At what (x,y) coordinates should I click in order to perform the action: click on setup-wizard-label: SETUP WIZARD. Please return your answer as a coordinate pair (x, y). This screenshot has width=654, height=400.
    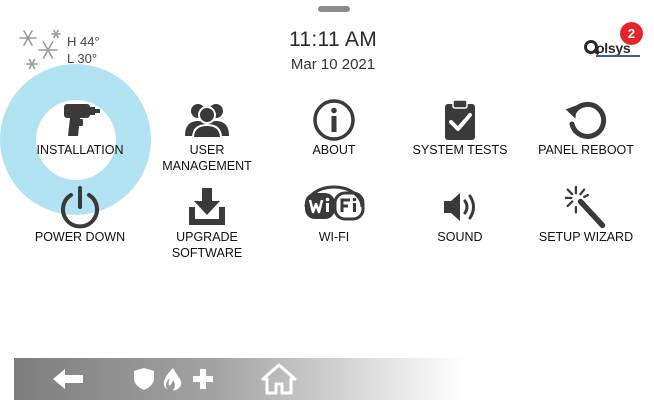
    Looking at the image, I should click on (586, 237).